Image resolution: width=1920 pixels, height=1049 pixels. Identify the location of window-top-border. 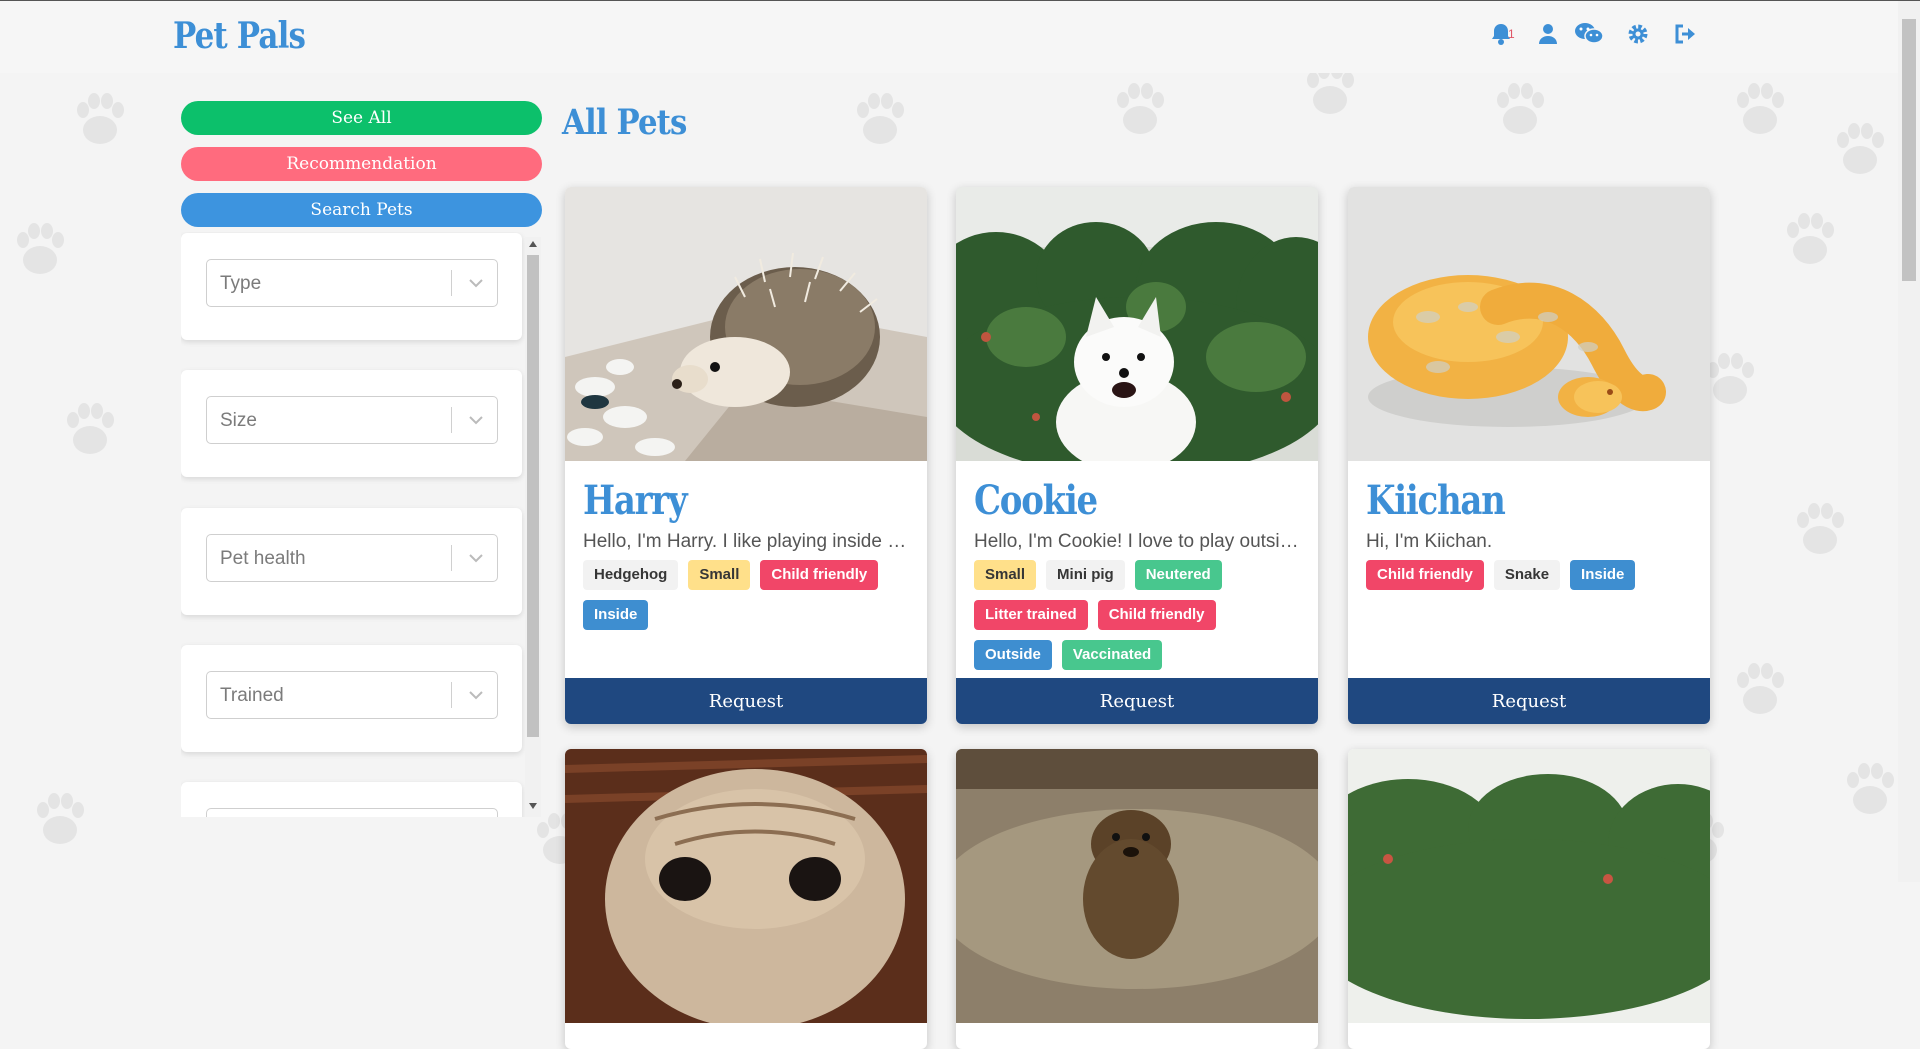
(960, 0).